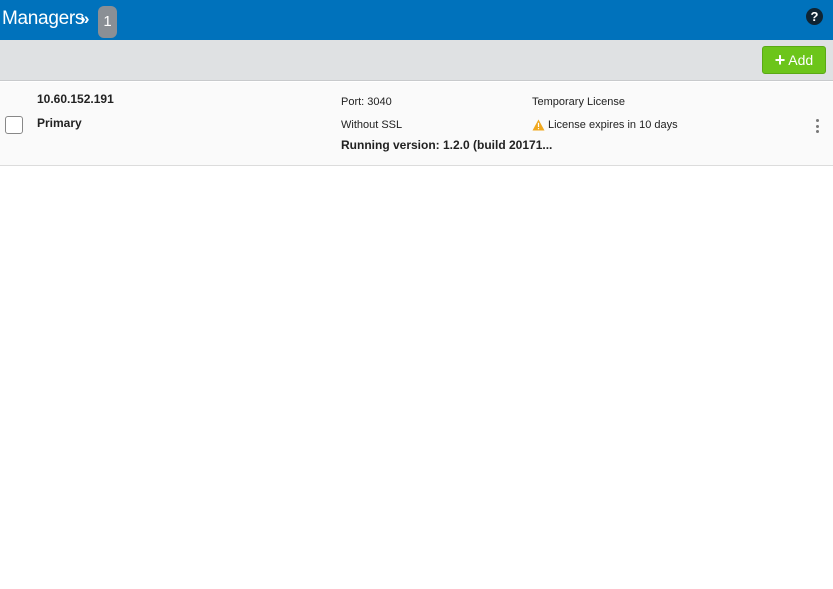  I want to click on toolbar: + Add, so click(416, 60).